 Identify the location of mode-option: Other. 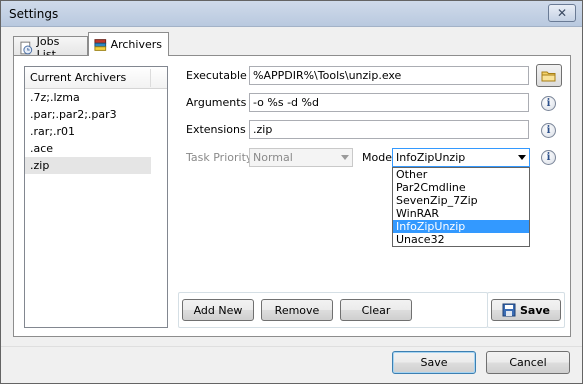
(461, 174).